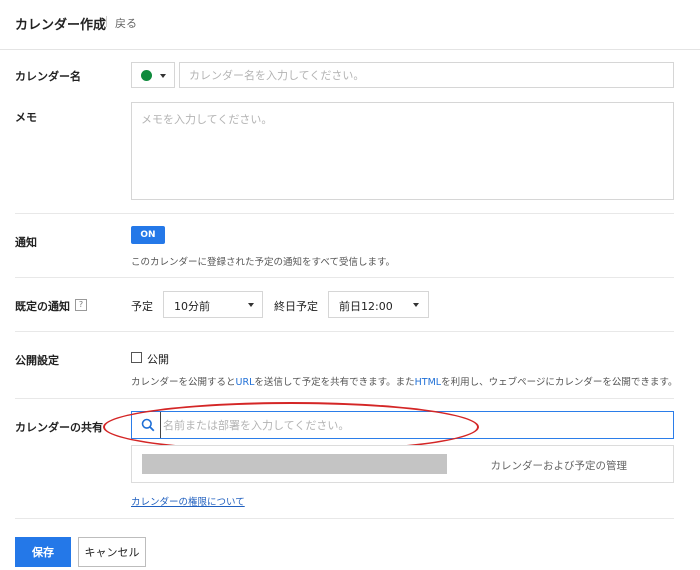 Image resolution: width=700 pixels, height=570 pixels. I want to click on allday-notification-label: 終日予定, so click(296, 306).